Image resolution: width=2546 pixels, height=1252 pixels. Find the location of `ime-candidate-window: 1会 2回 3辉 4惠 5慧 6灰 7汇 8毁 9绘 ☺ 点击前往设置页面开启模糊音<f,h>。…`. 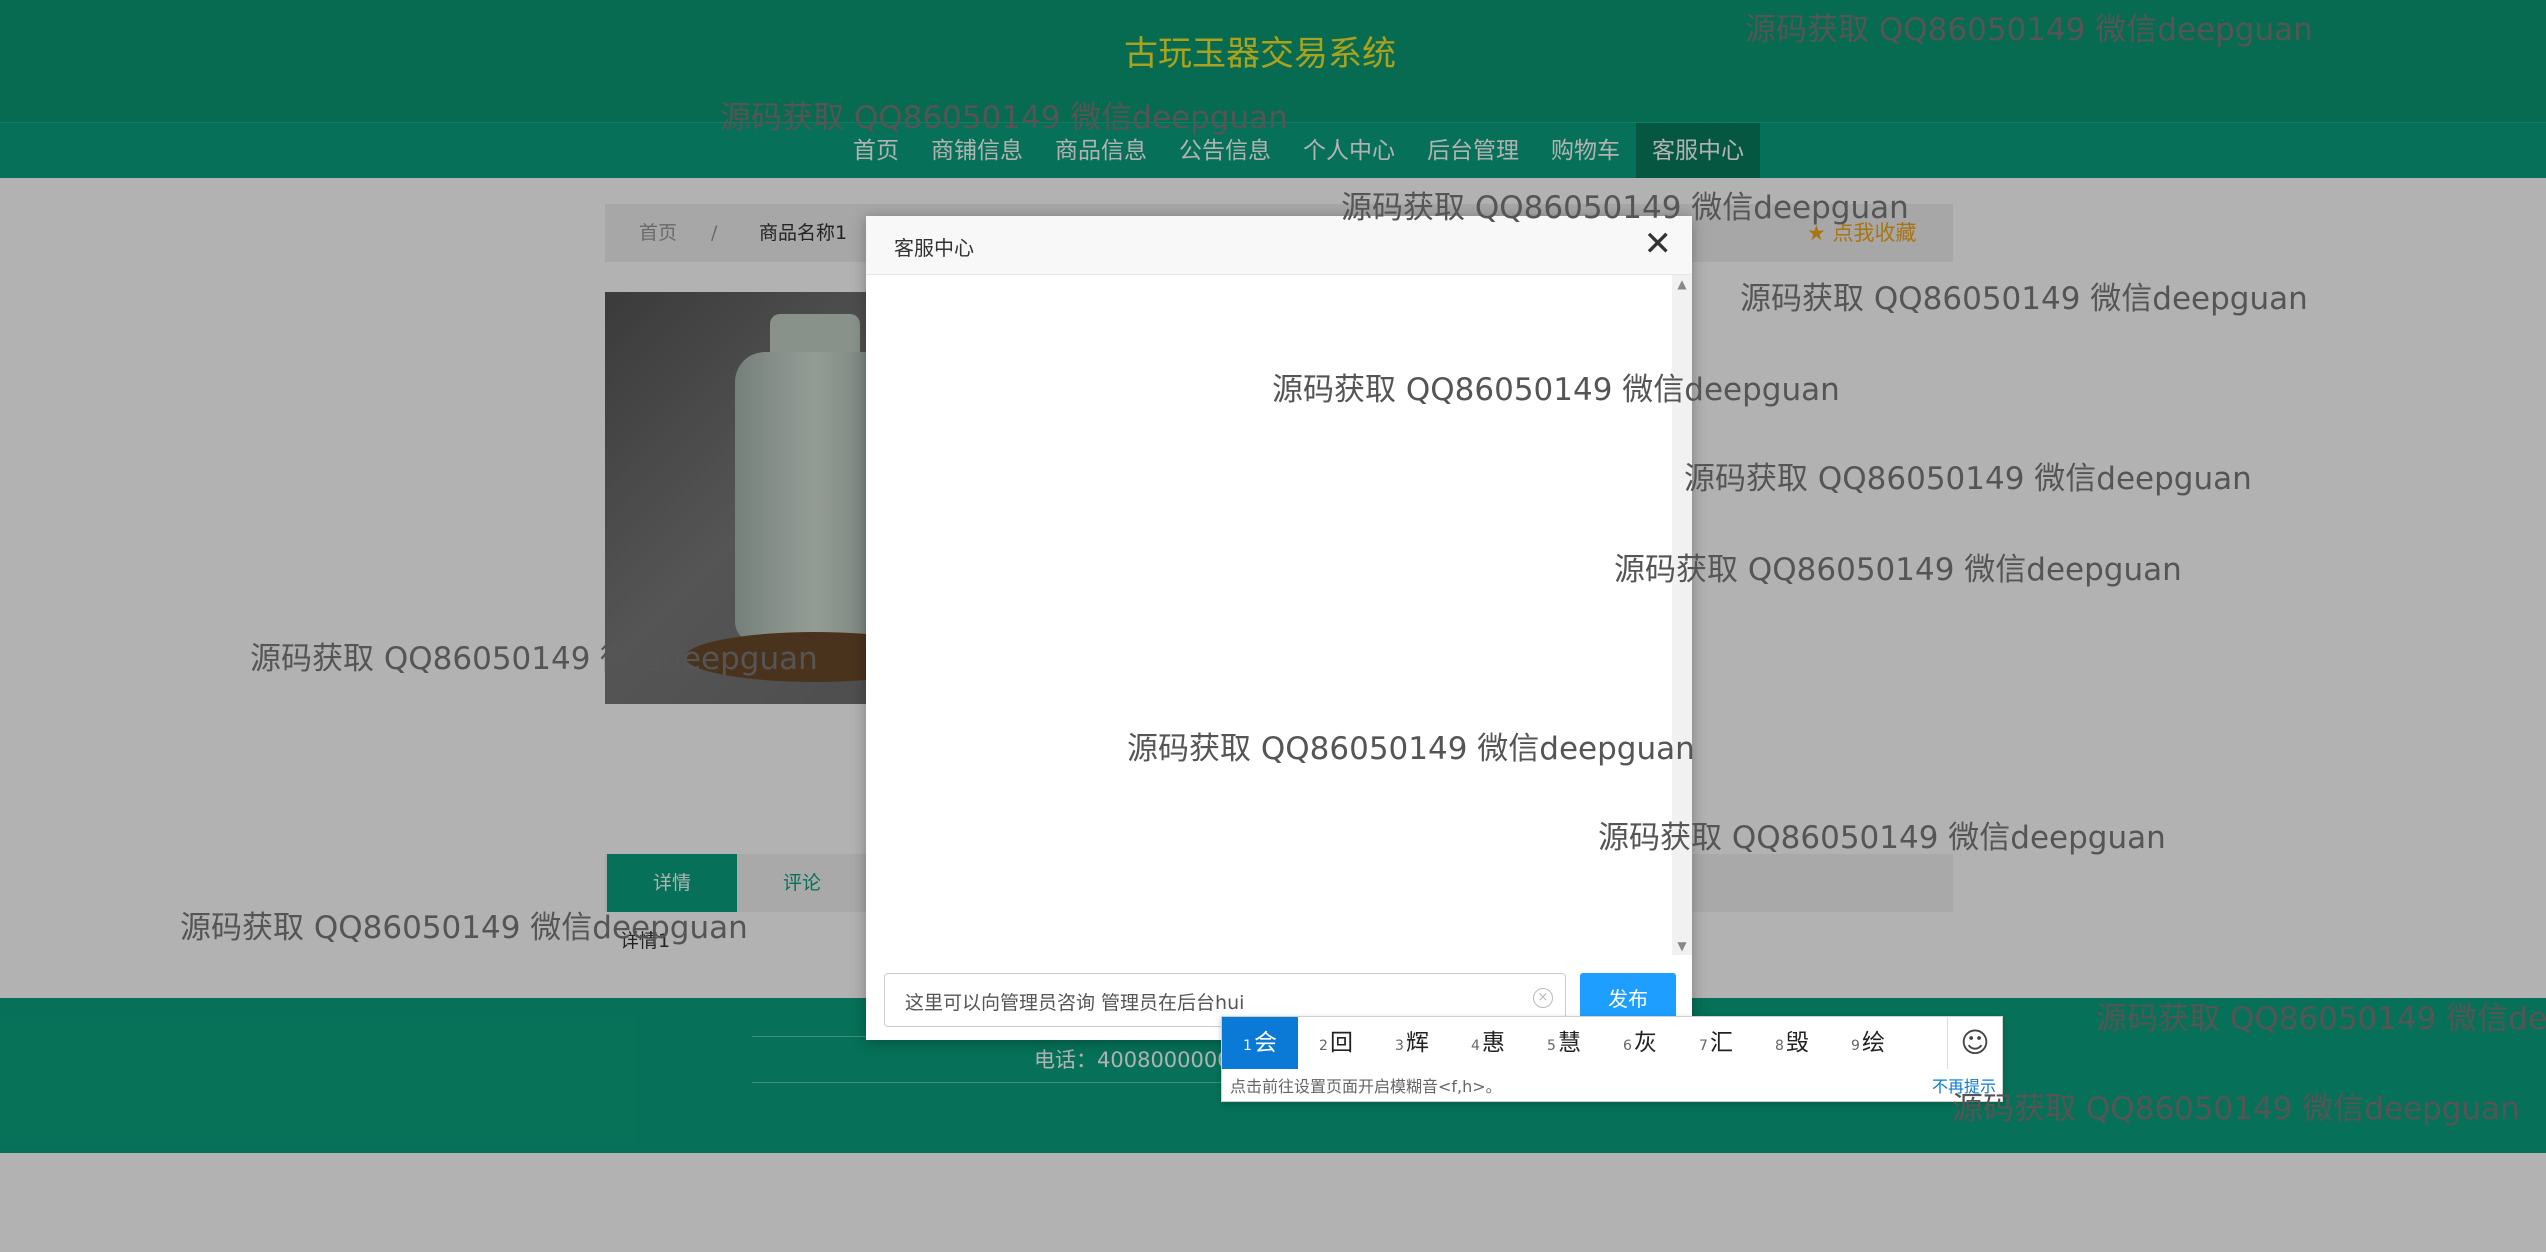

ime-candidate-window: 1会 2回 3辉 4惠 5慧 6灰 7汇 8毁 9绘 ☺ 点击前往设置页面开启模糊音<f,h>。… is located at coordinates (1612, 1059).